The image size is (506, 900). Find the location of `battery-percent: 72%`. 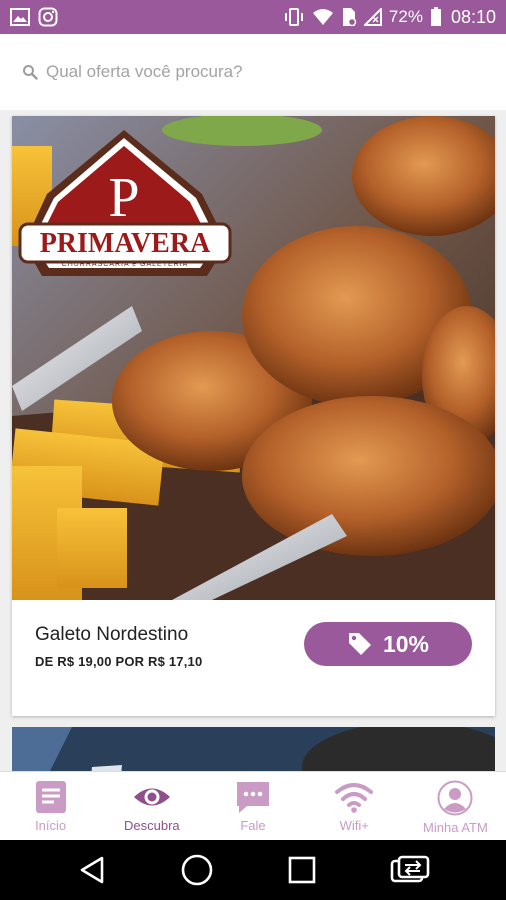

battery-percent: 72% is located at coordinates (405, 16).